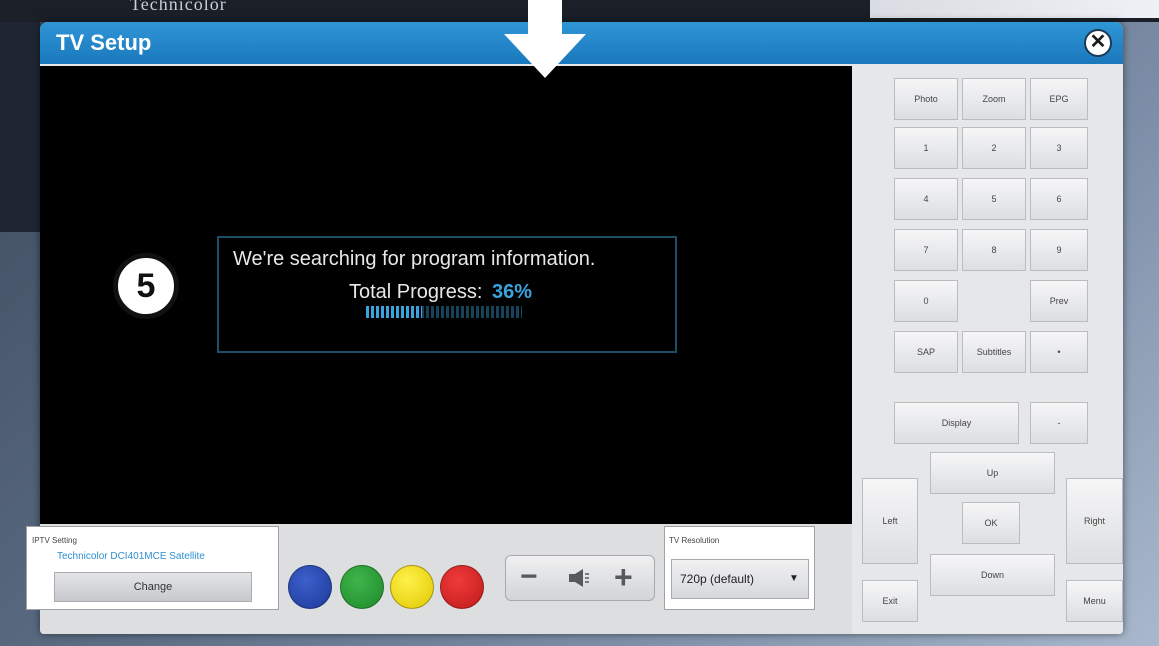 The image size is (1159, 646). Describe the element at coordinates (146, 286) in the screenshot. I see `step-number-badge: 5` at that location.